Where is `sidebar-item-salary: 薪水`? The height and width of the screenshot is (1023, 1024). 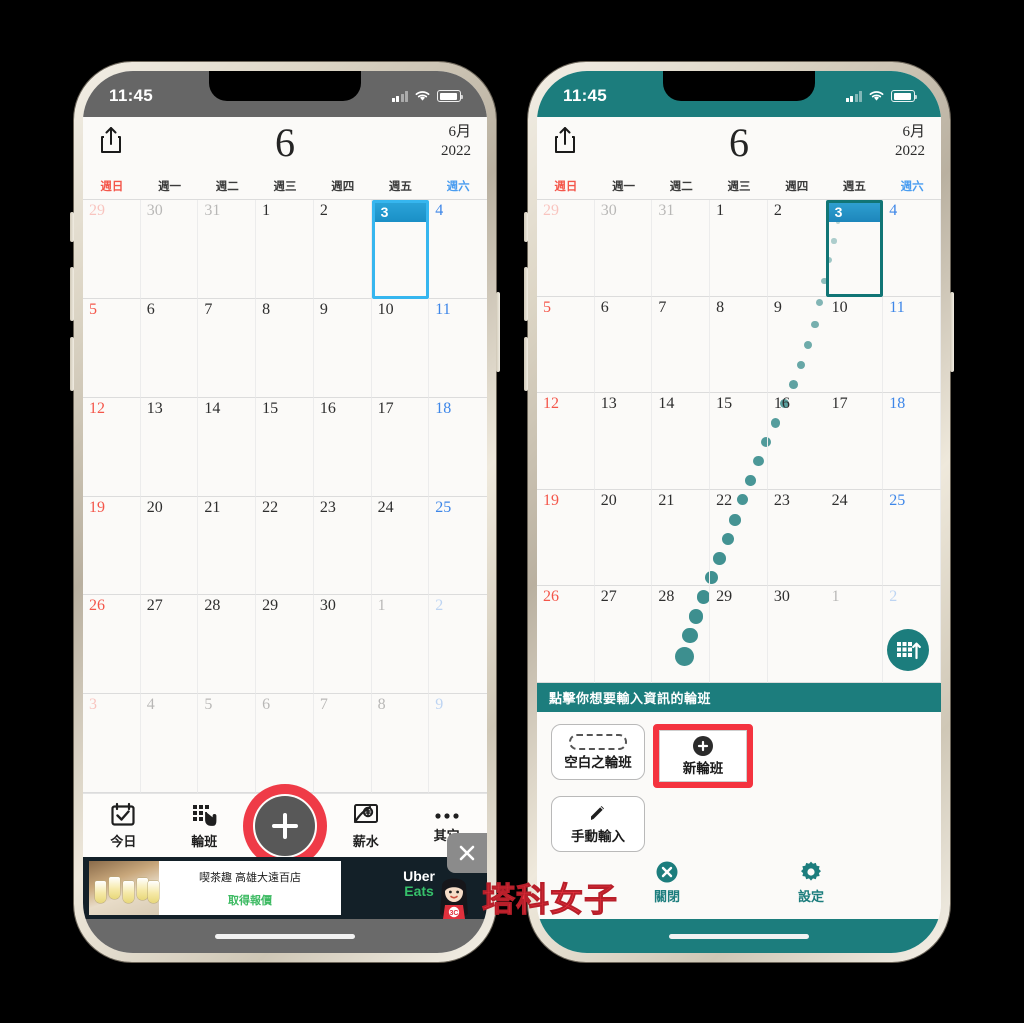 sidebar-item-salary: 薪水 is located at coordinates (365, 826).